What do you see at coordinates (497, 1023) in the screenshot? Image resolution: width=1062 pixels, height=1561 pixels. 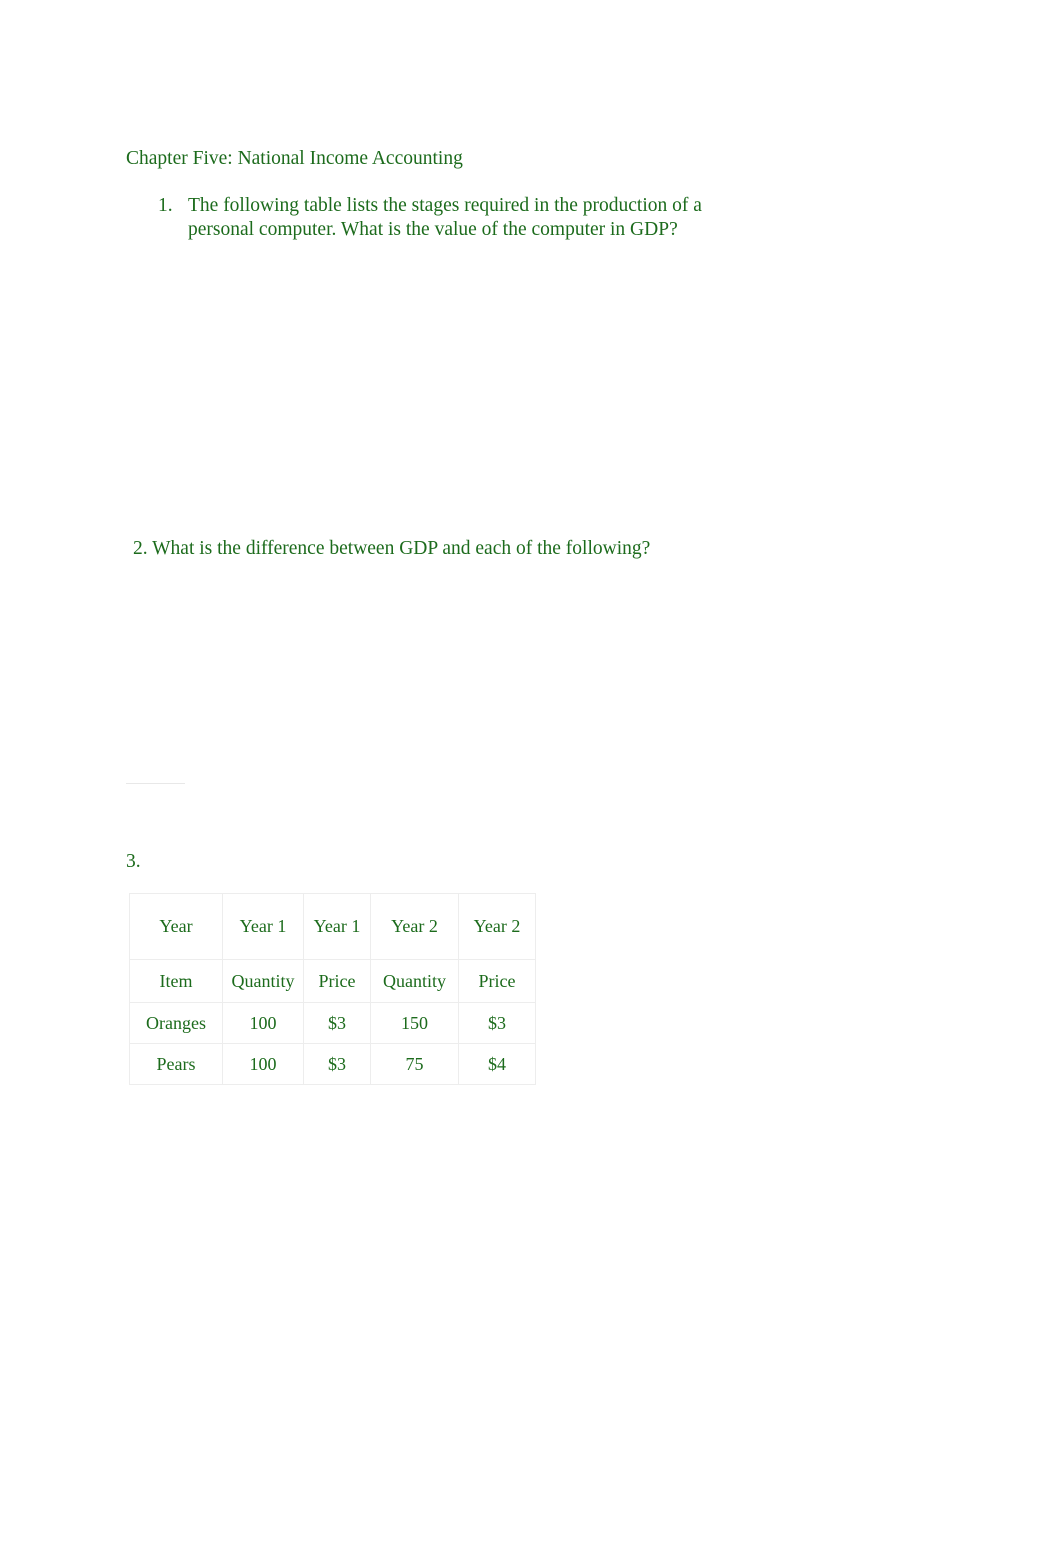 I see `cell-oranges-price-y2: $3` at bounding box center [497, 1023].